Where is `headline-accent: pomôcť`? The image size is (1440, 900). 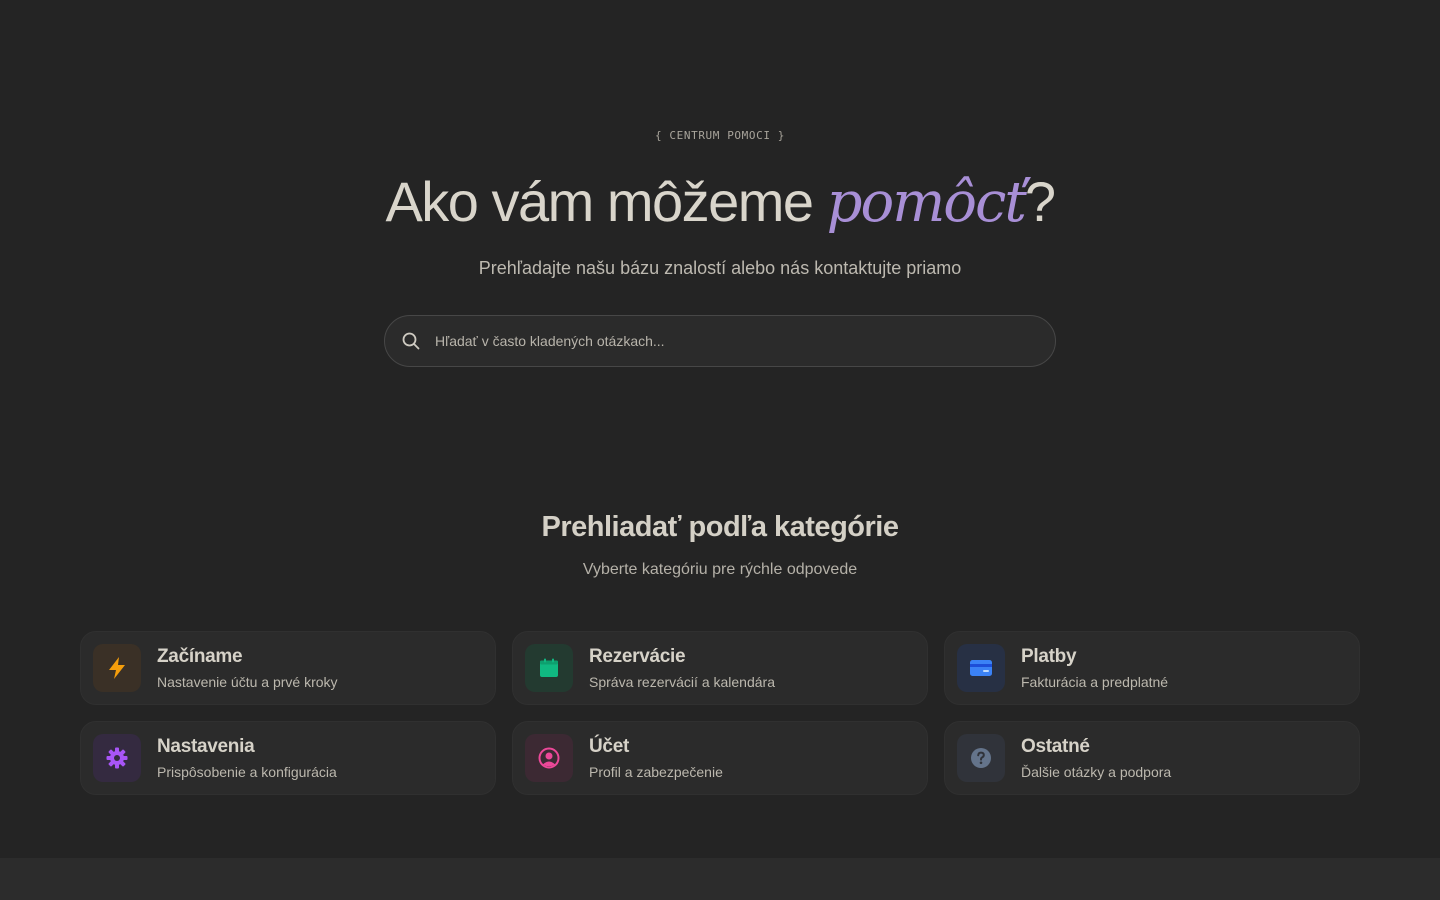 headline-accent: pomôcť is located at coordinates (926, 202).